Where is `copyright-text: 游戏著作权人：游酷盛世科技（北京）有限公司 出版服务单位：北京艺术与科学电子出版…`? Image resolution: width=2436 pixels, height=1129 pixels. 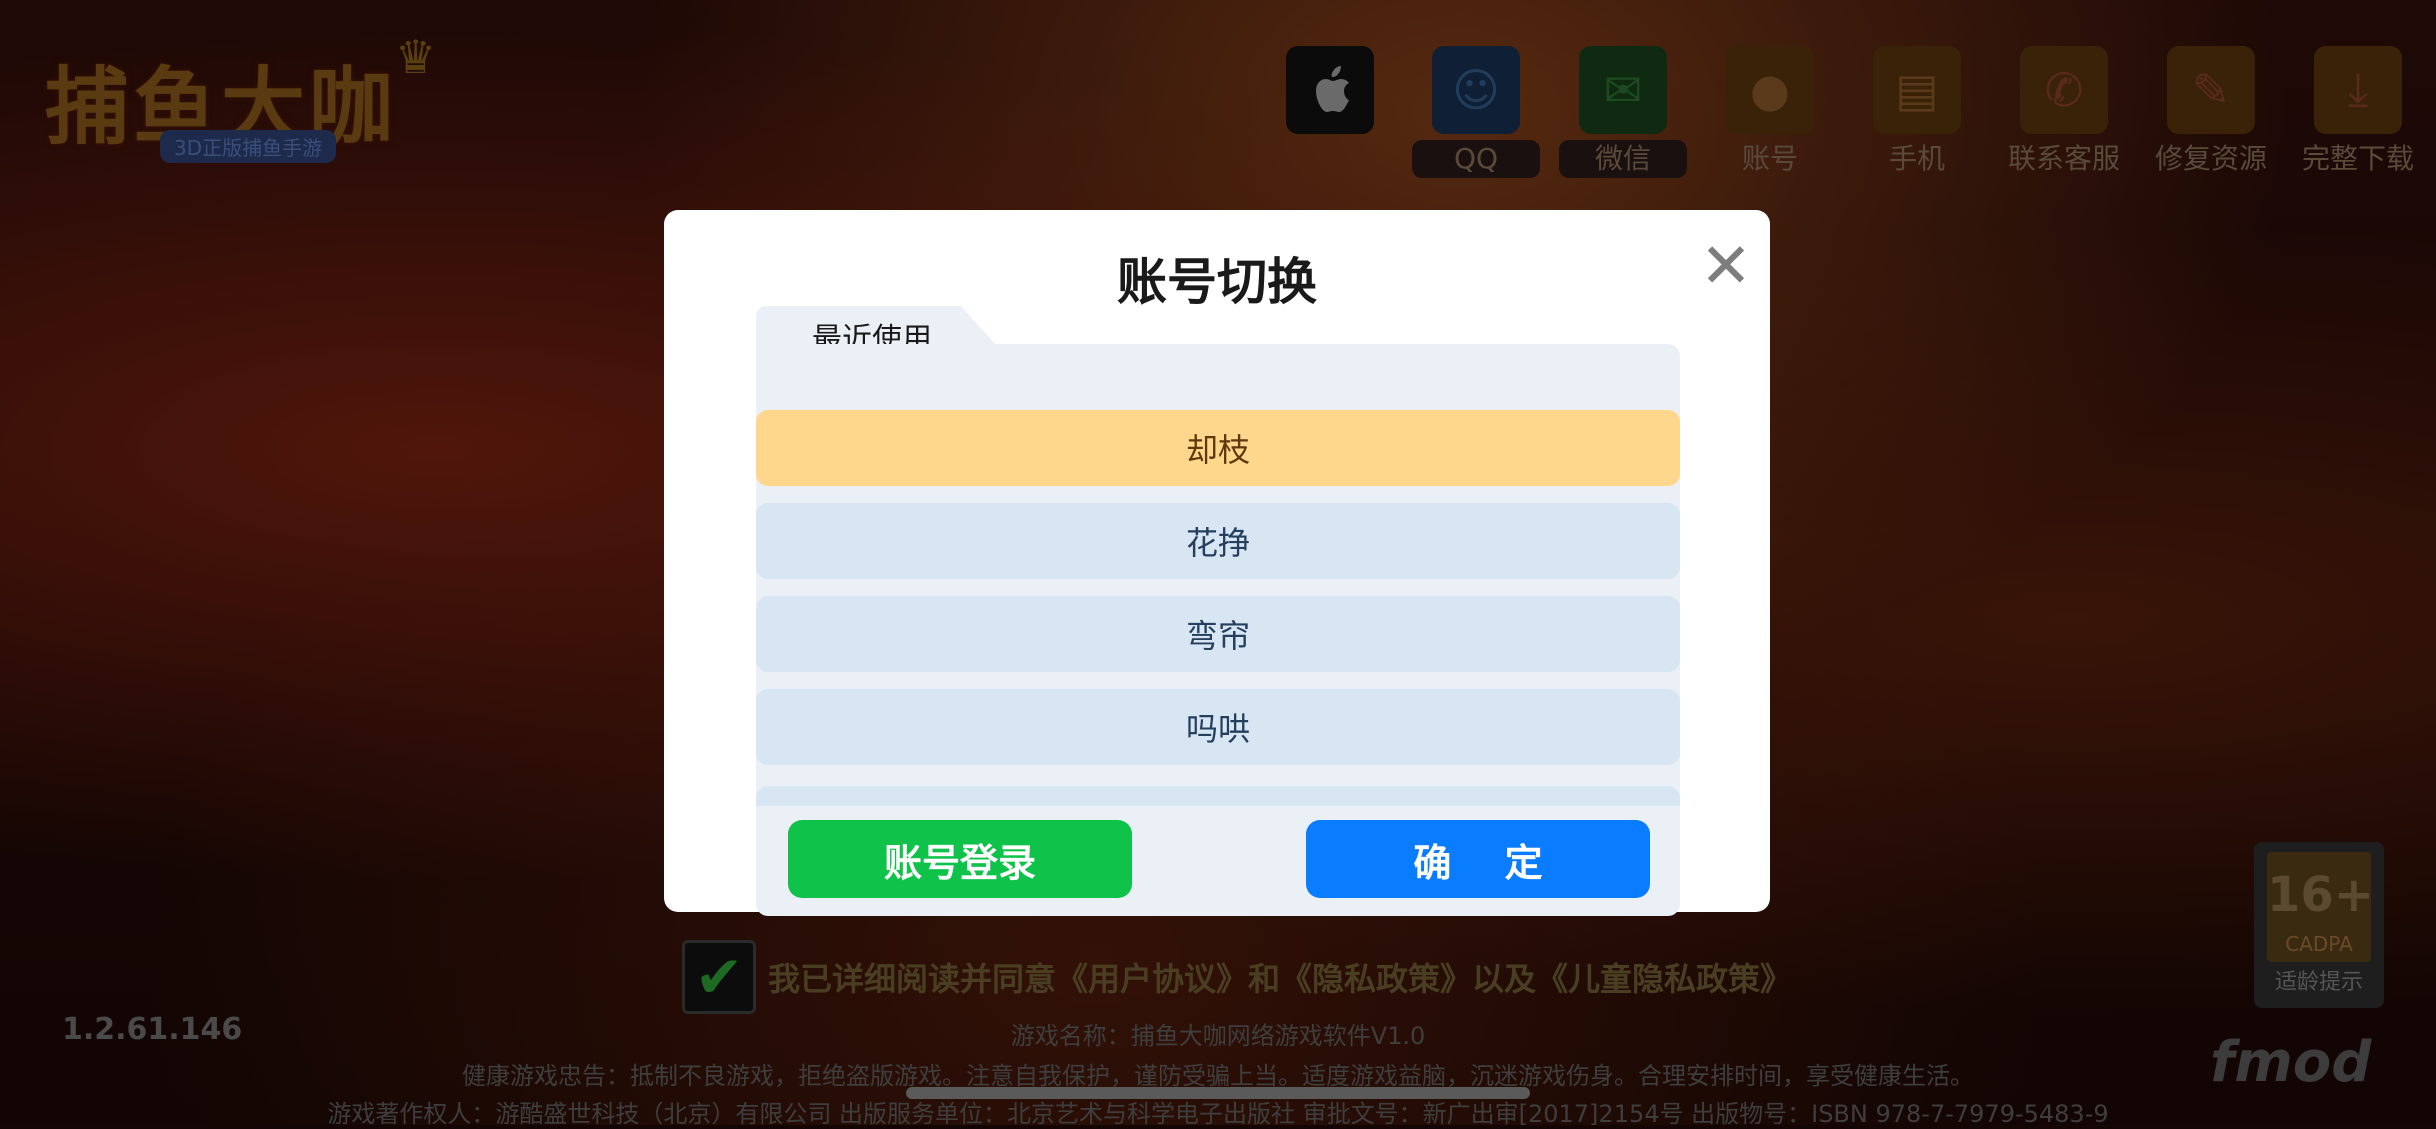
copyright-text: 游戏著作权人：游酷盛世科技（北京）有限公司 出版服务单位：北京艺术与科学电子出版… is located at coordinates (1218, 1114).